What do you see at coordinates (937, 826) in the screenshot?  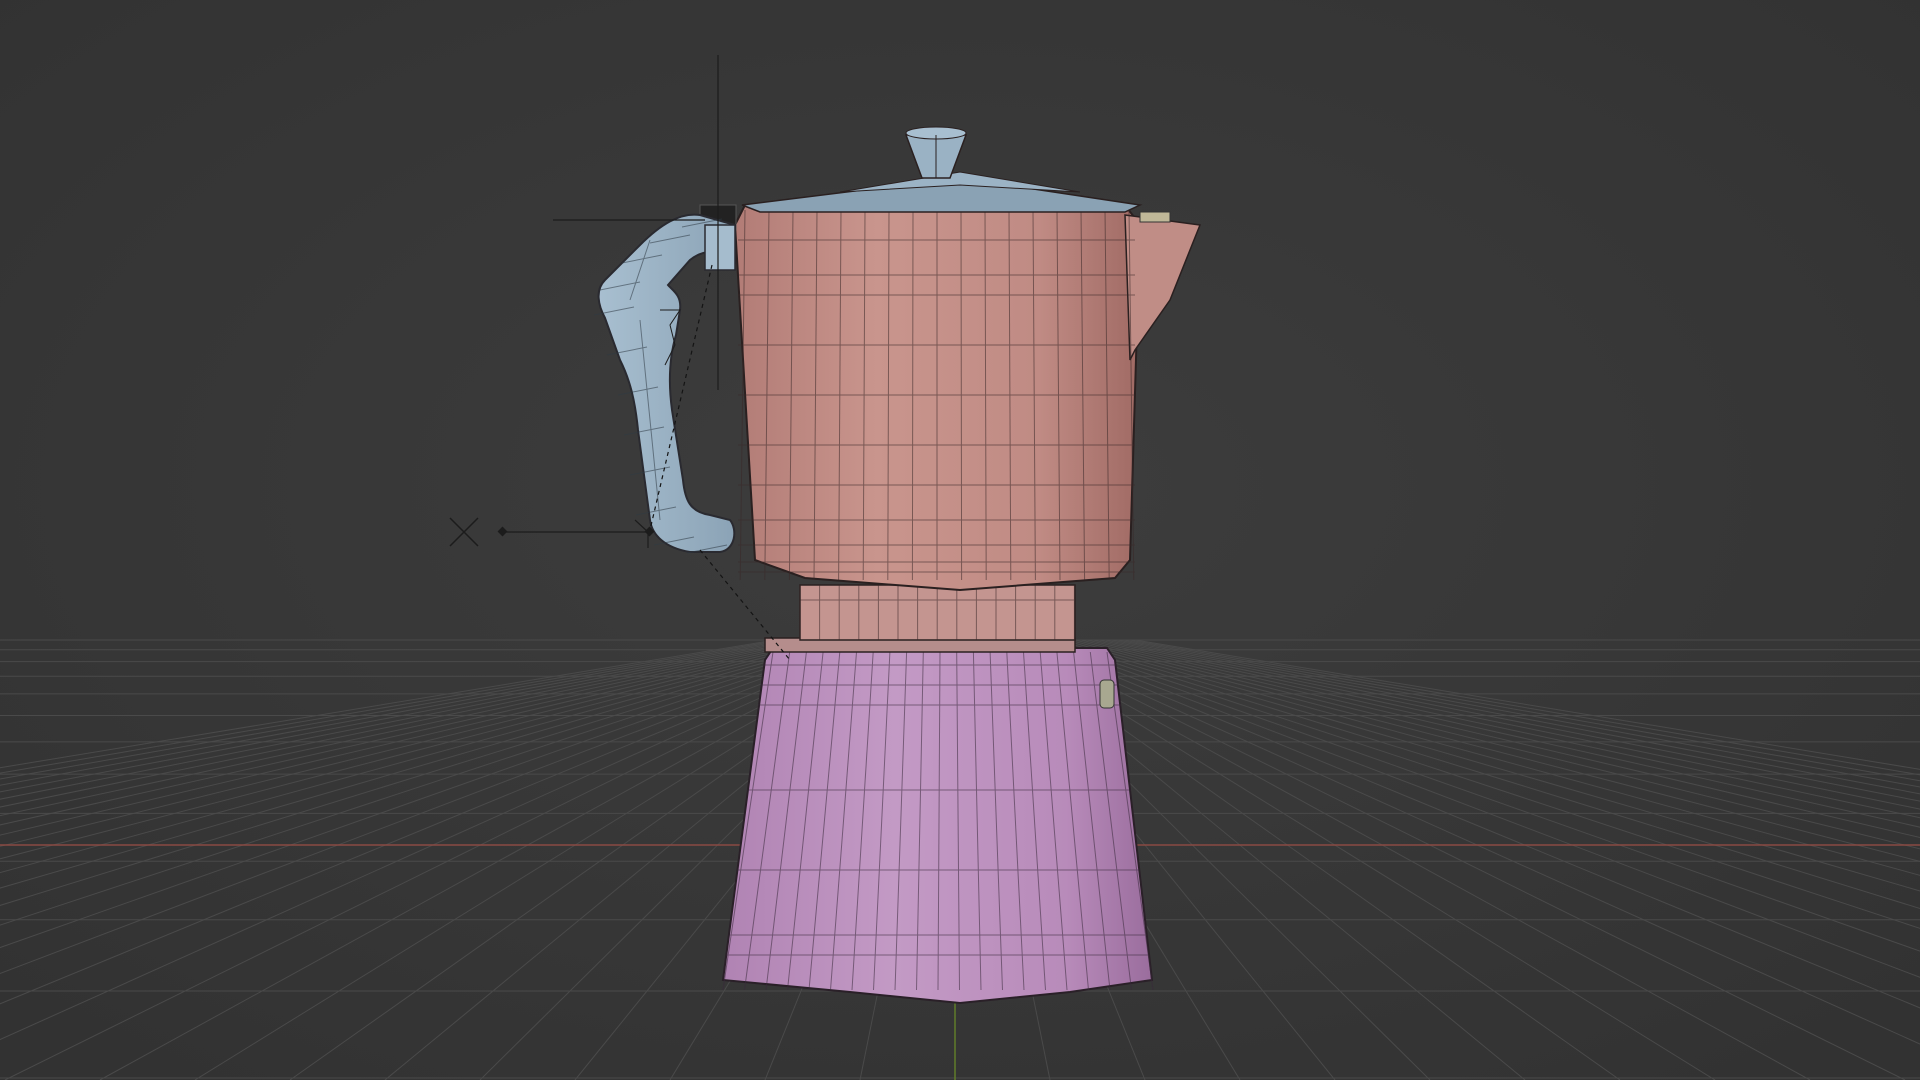 I see `lower-chamber` at bounding box center [937, 826].